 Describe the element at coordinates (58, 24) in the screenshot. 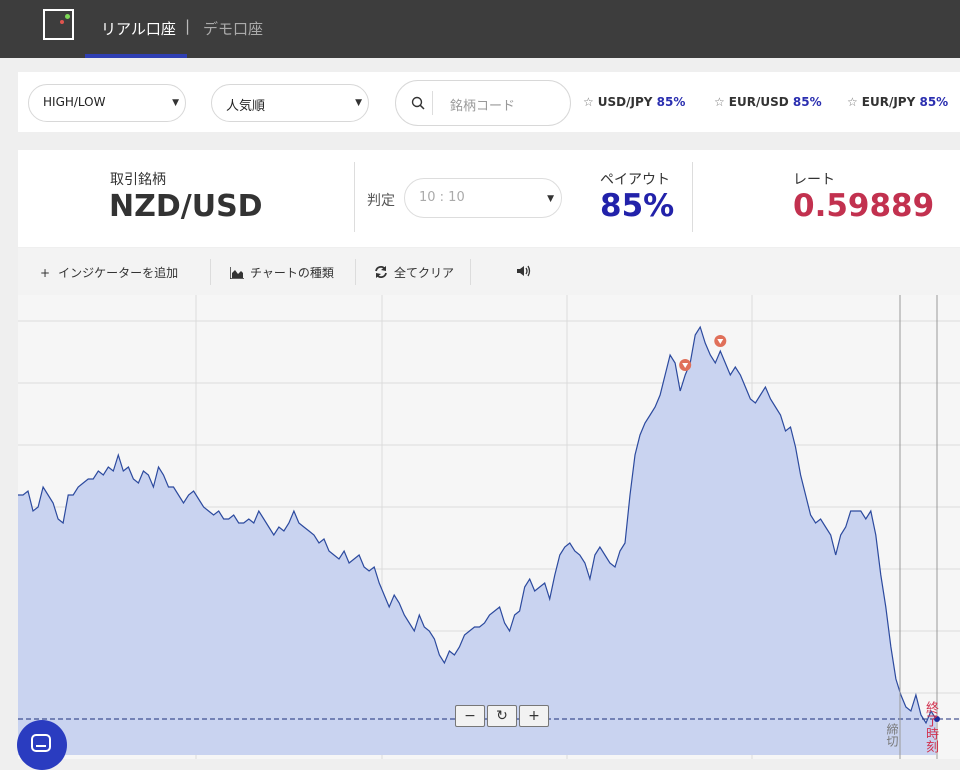

I see `app-logo` at that location.